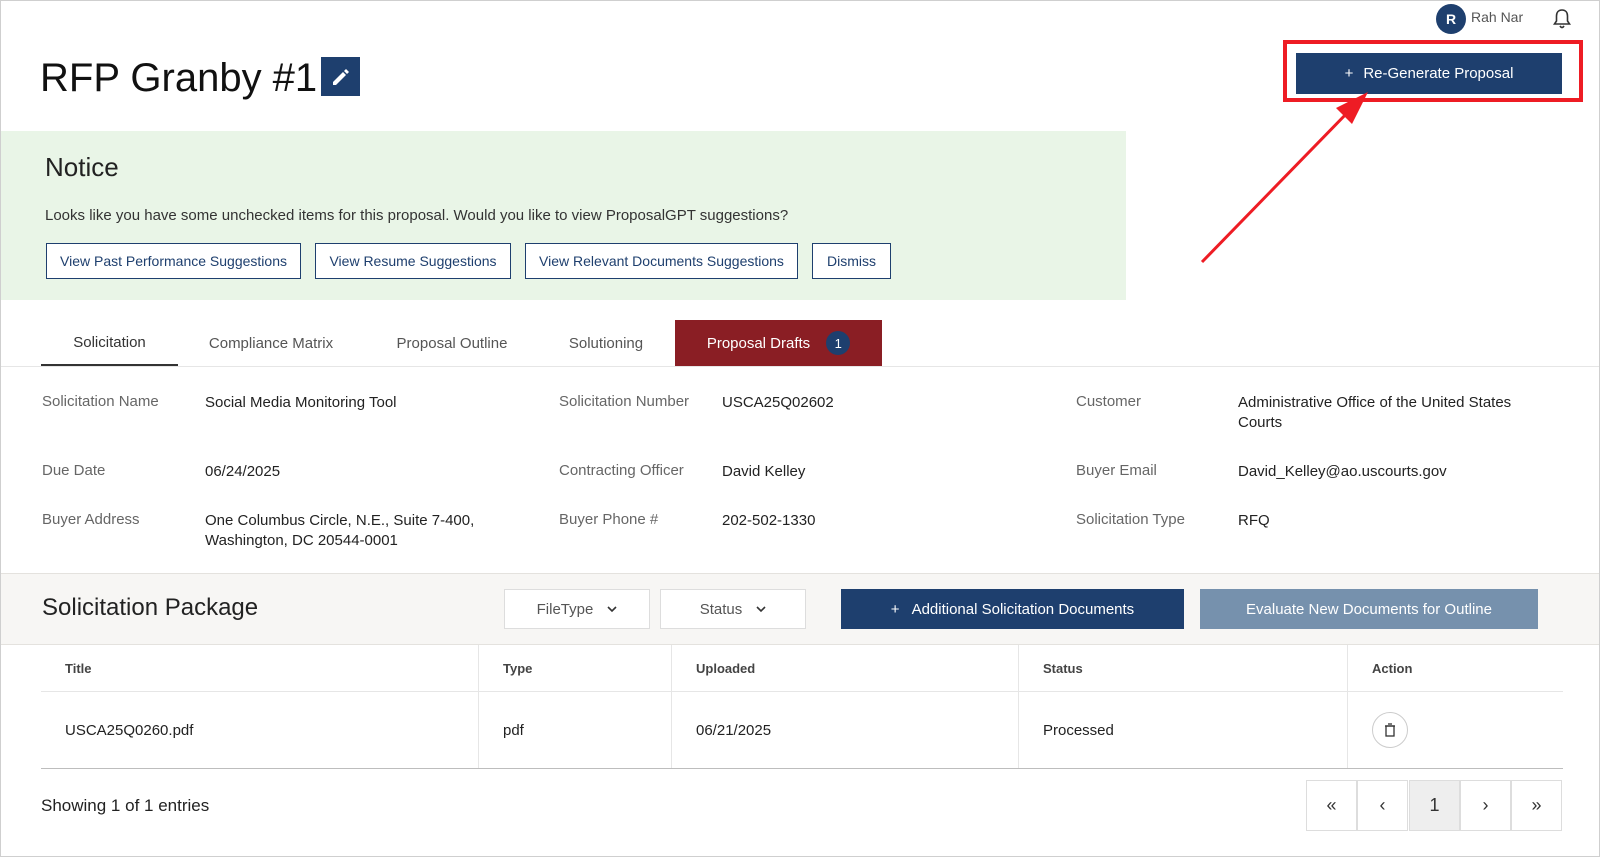  I want to click on user-name: Rah Nar, so click(1497, 17).